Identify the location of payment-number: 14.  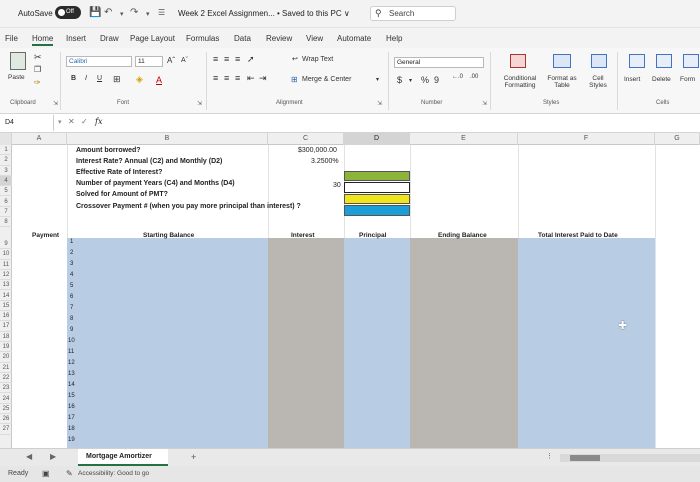
(71, 385).